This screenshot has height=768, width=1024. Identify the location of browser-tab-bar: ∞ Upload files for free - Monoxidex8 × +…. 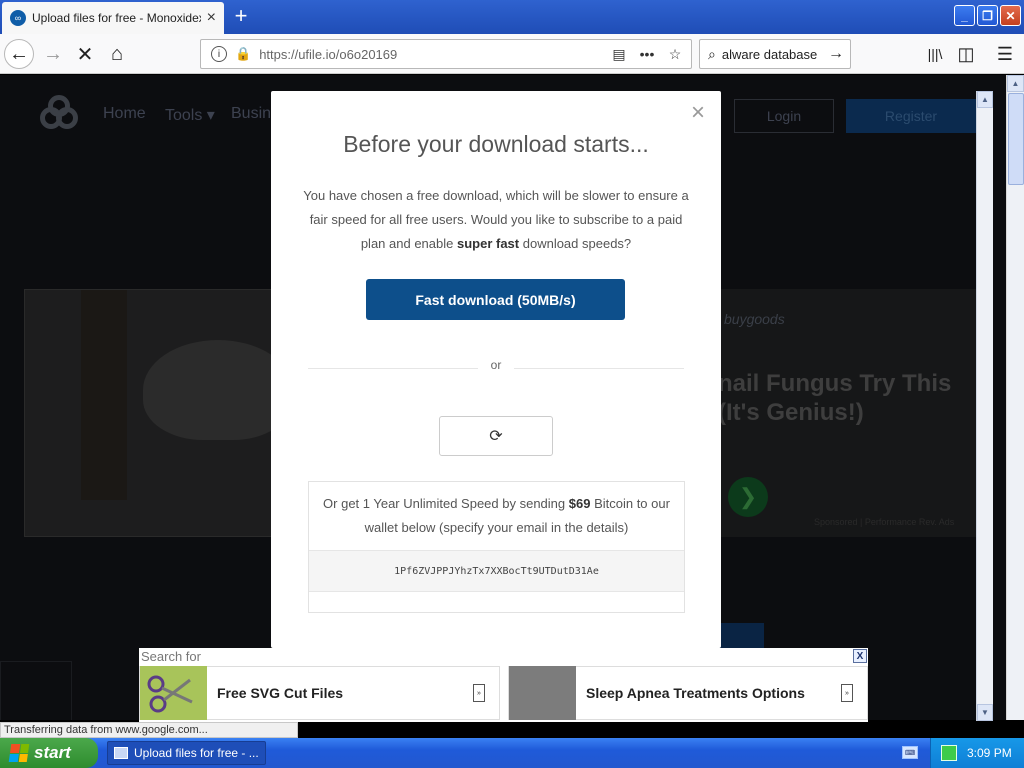
(512, 17).